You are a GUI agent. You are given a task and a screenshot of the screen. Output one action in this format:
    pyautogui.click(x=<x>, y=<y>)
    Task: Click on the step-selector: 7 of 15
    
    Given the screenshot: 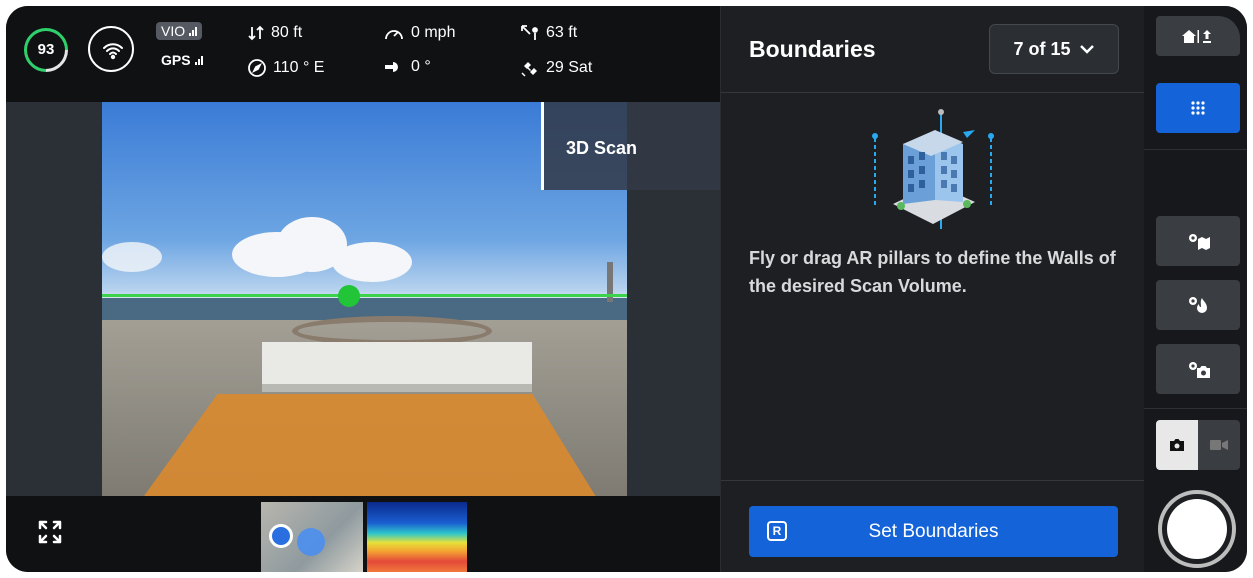 What is the action you would take?
    pyautogui.click(x=1054, y=49)
    